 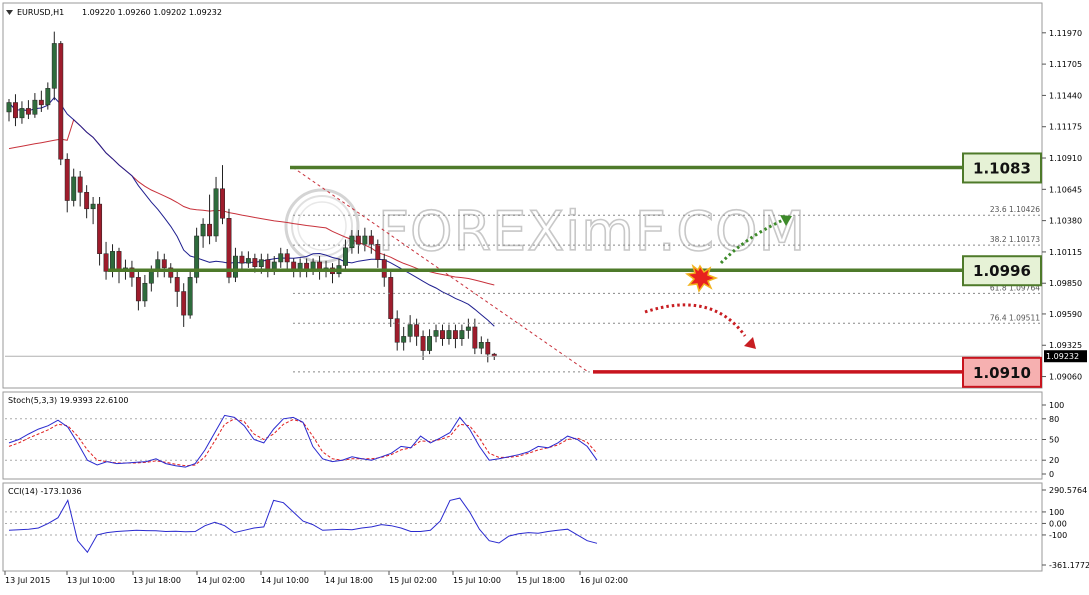 What do you see at coordinates (68, 400) in the screenshot?
I see `stoch-label: Stoch(5,3,3) 19.9393 22.6100` at bounding box center [68, 400].